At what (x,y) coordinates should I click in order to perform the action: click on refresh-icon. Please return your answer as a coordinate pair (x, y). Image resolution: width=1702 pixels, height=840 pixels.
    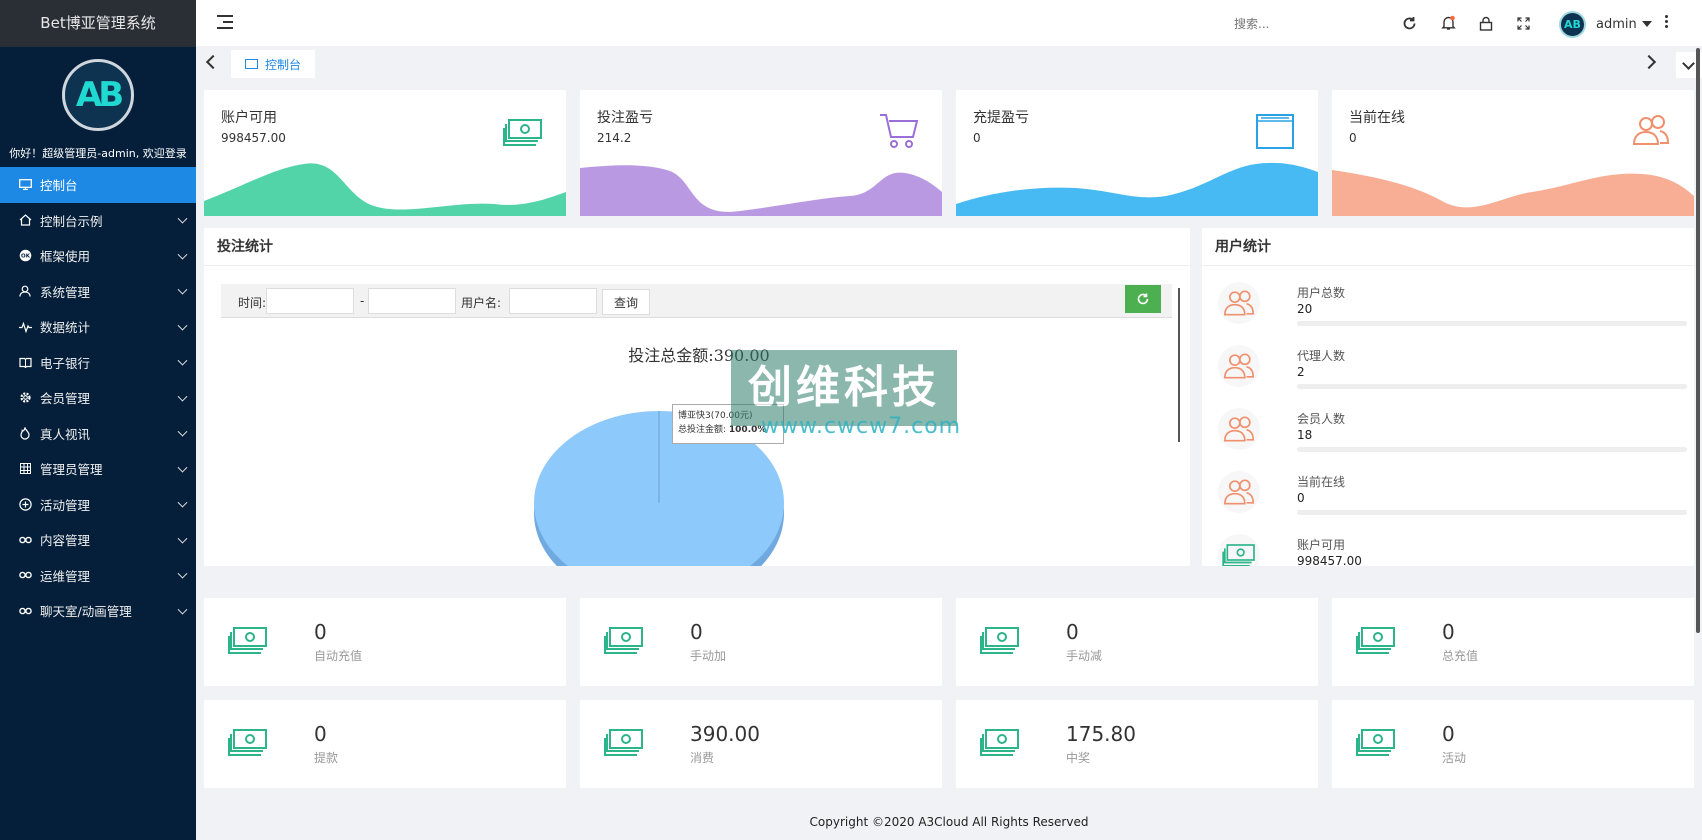
    Looking at the image, I should click on (1409, 23).